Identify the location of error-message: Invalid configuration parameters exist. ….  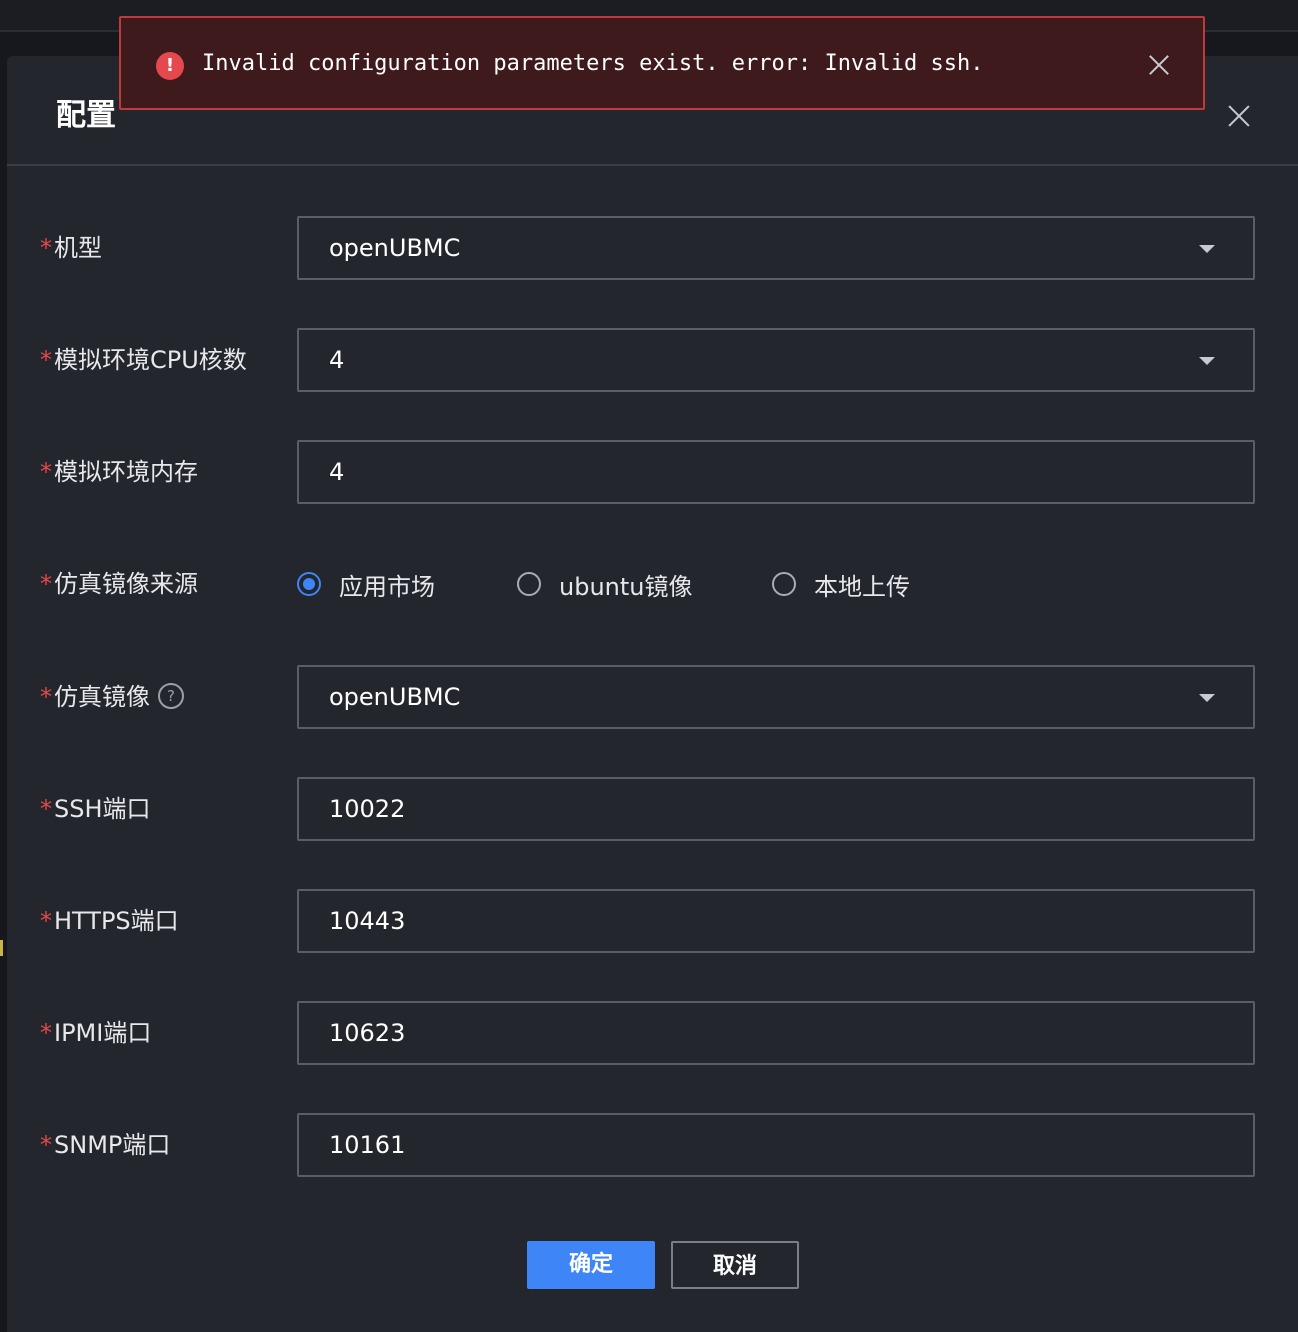
(593, 63).